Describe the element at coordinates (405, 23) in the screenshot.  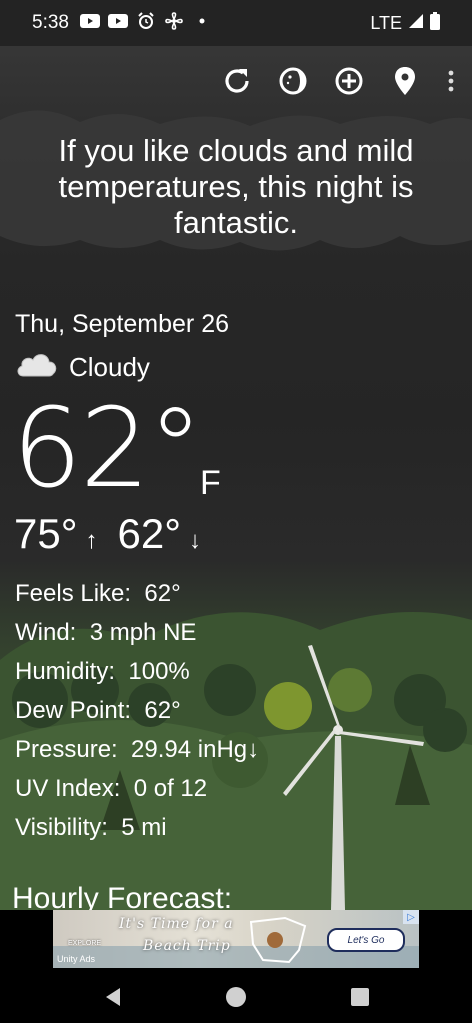
I see `status-right: LTE` at that location.